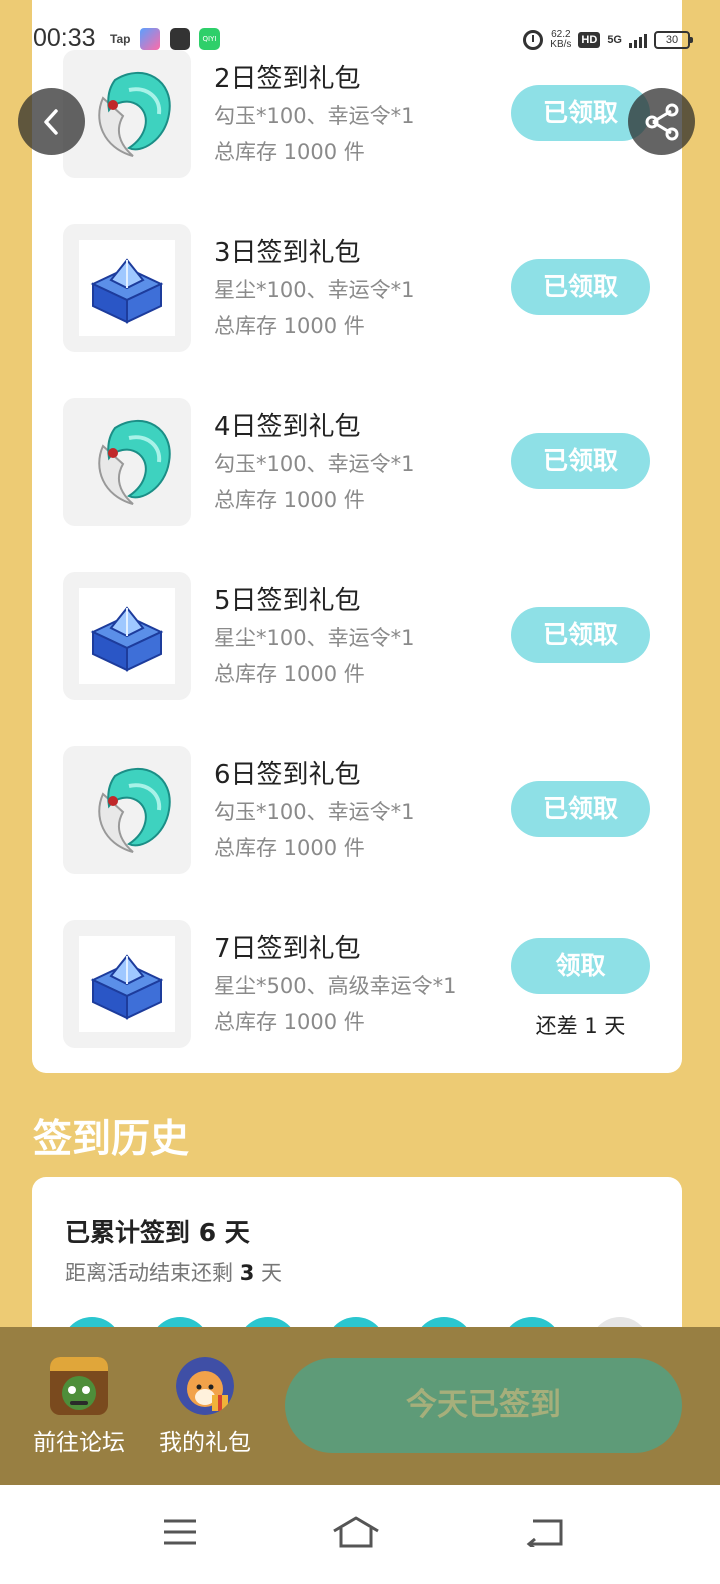 This screenshot has width=720, height=1584. Describe the element at coordinates (79, 1386) in the screenshot. I see `forum-game-avatar-icon` at that location.